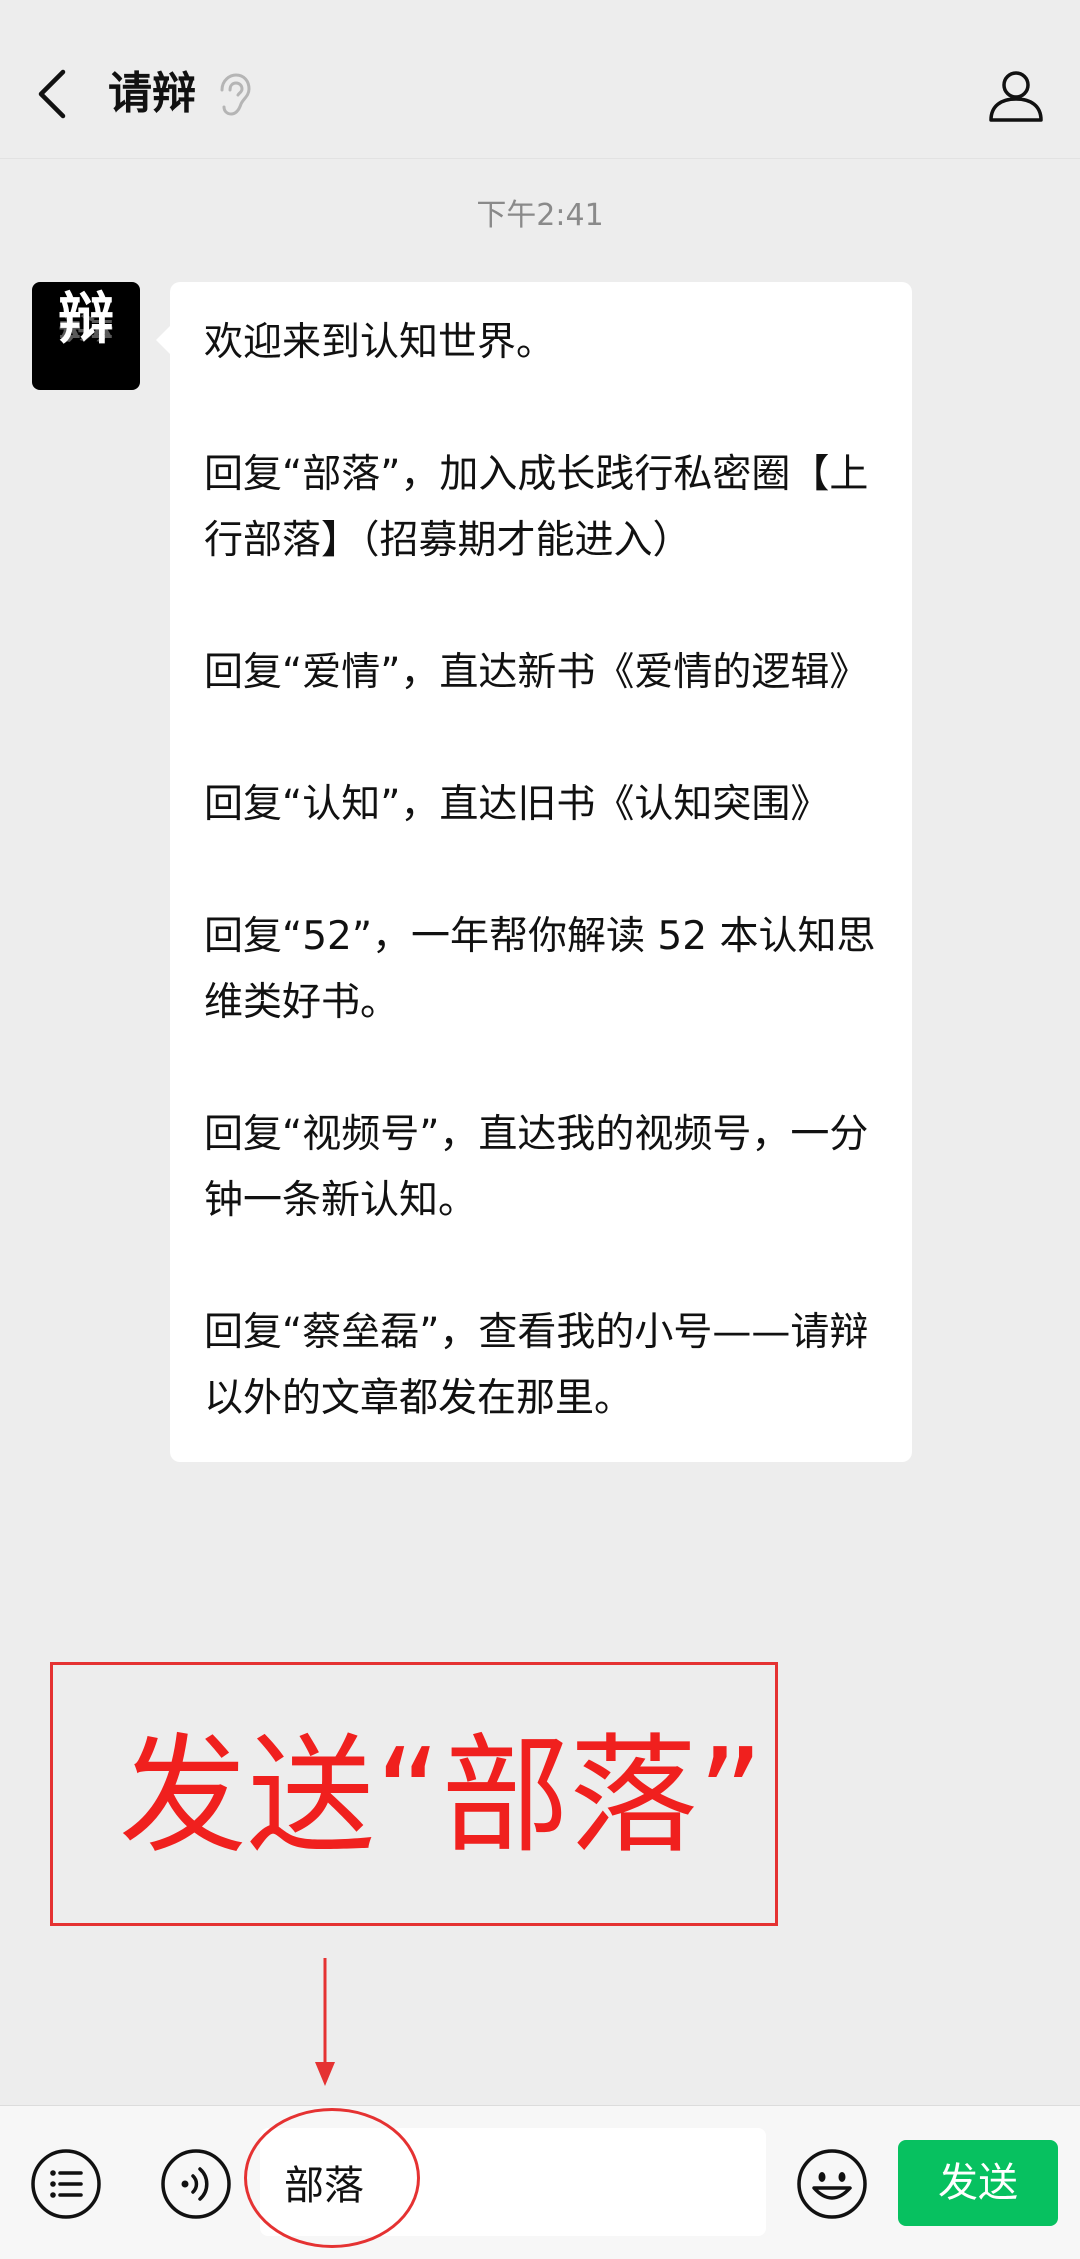 The image size is (1080, 2259). What do you see at coordinates (536, 507) in the screenshot?
I see `message-paragraph: 回复“部落”，加入成长践行私密圈【上行部落】（招募期才能进入）` at bounding box center [536, 507].